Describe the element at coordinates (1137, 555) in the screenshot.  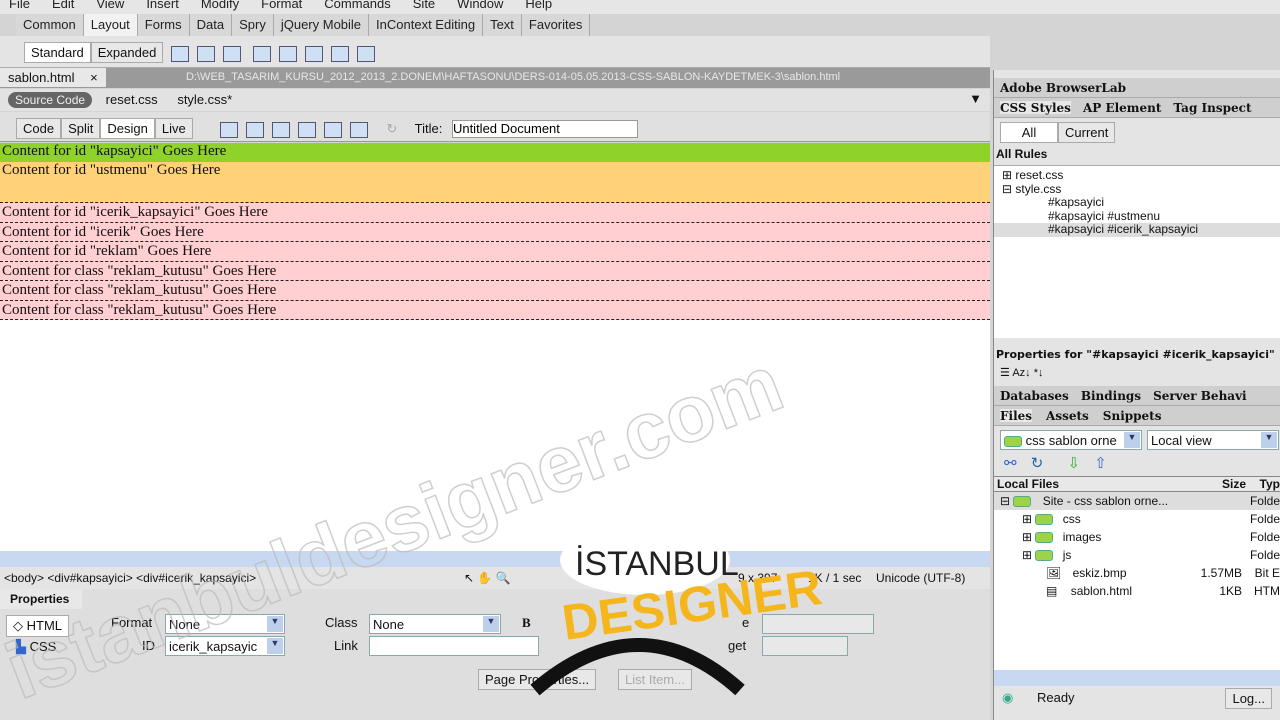
I see `file-row: ⊞ js Folde` at that location.